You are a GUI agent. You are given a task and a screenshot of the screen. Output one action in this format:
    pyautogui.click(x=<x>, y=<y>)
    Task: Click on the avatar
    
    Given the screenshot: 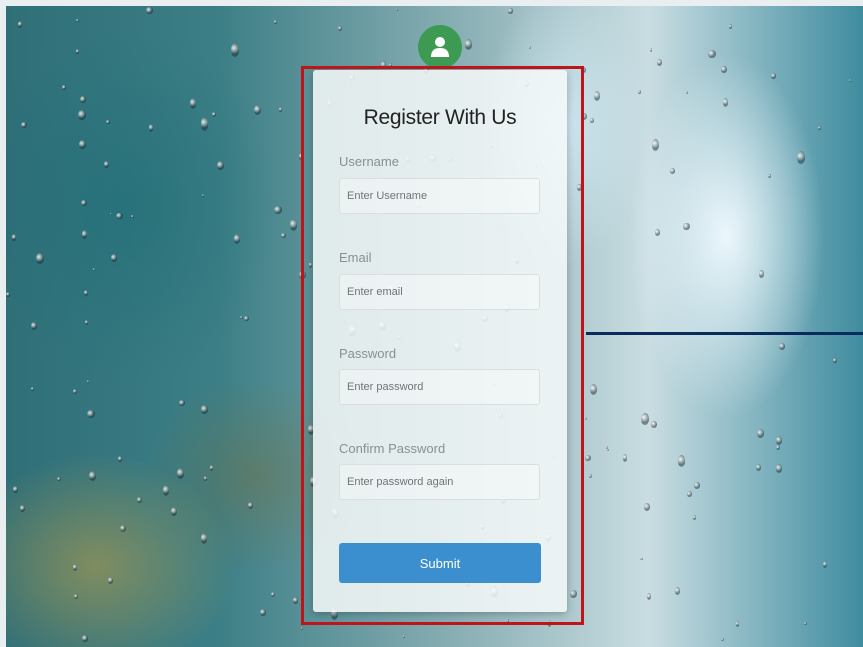 What is the action you would take?
    pyautogui.click(x=440, y=47)
    